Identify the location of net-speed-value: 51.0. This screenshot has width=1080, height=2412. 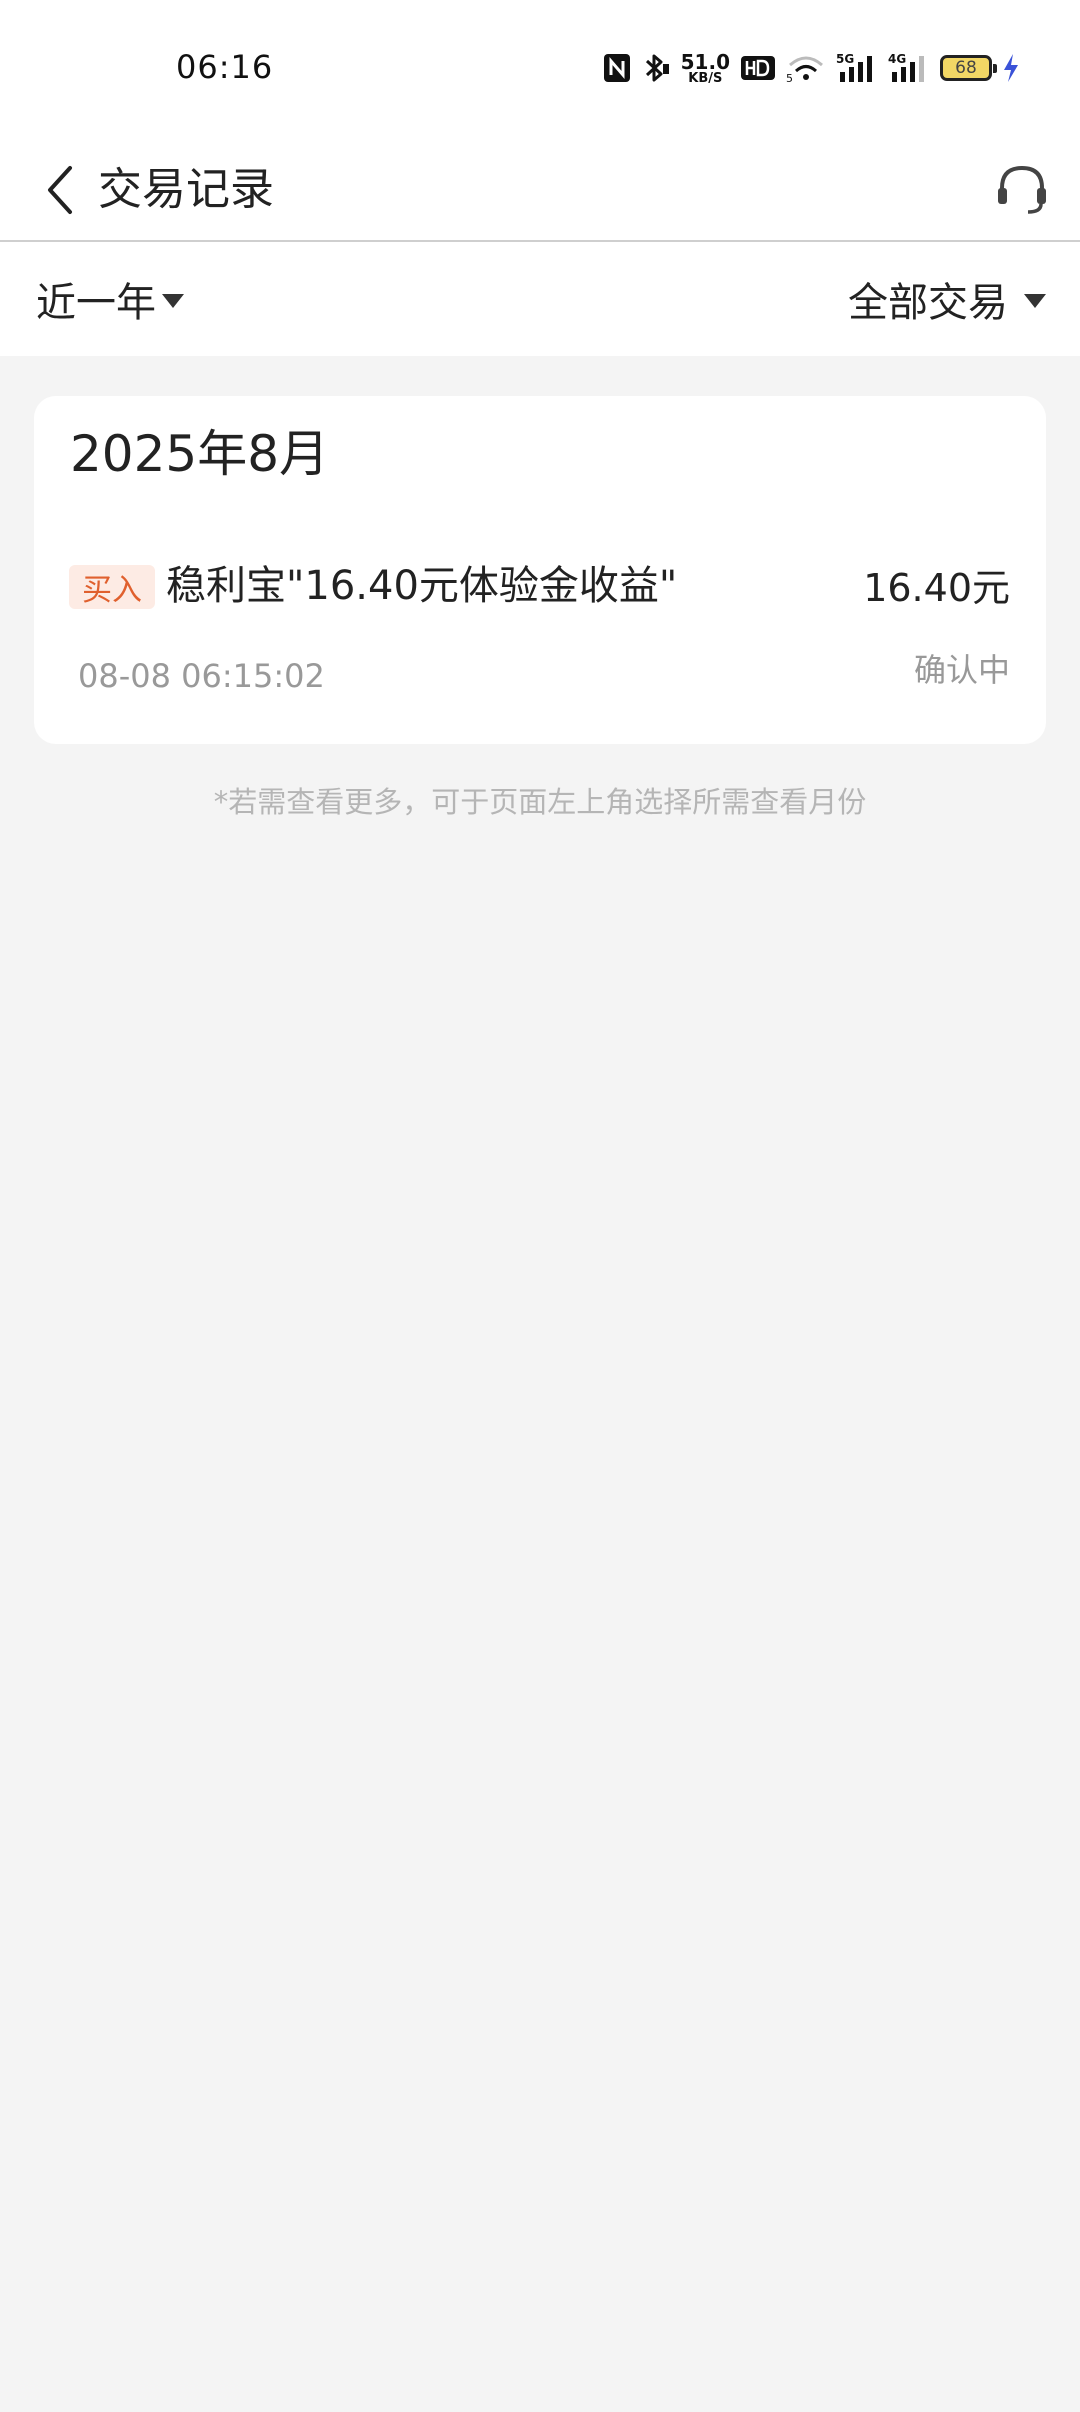
(705, 61).